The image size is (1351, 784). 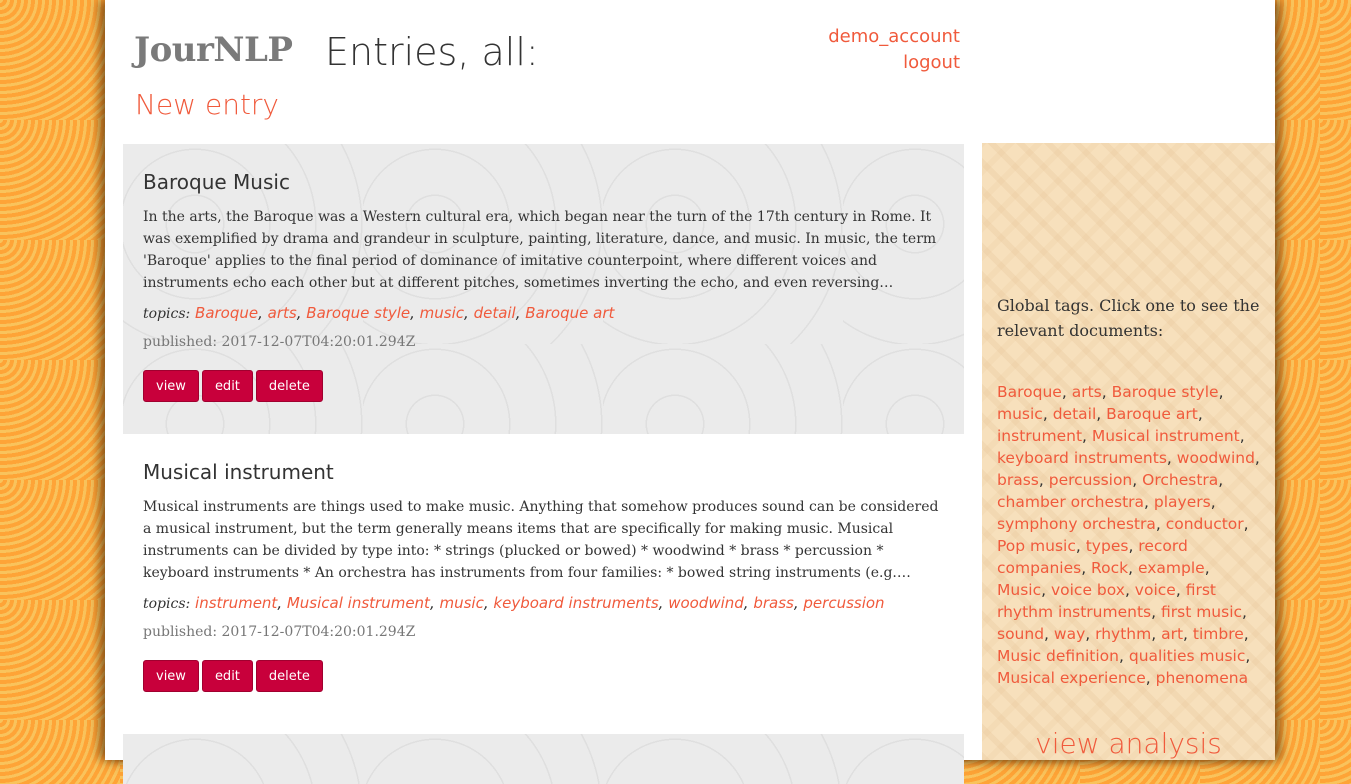 I want to click on global-tag-link: Baroque art, so click(x=1152, y=414).